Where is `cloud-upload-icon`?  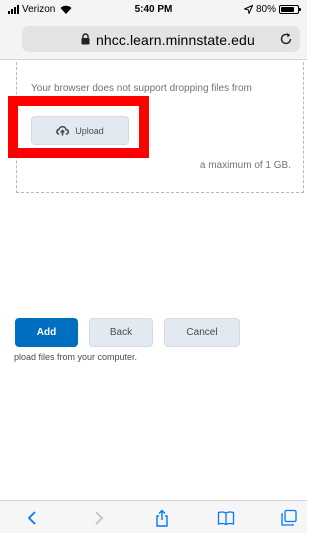
cloud-upload-icon is located at coordinates (63, 130).